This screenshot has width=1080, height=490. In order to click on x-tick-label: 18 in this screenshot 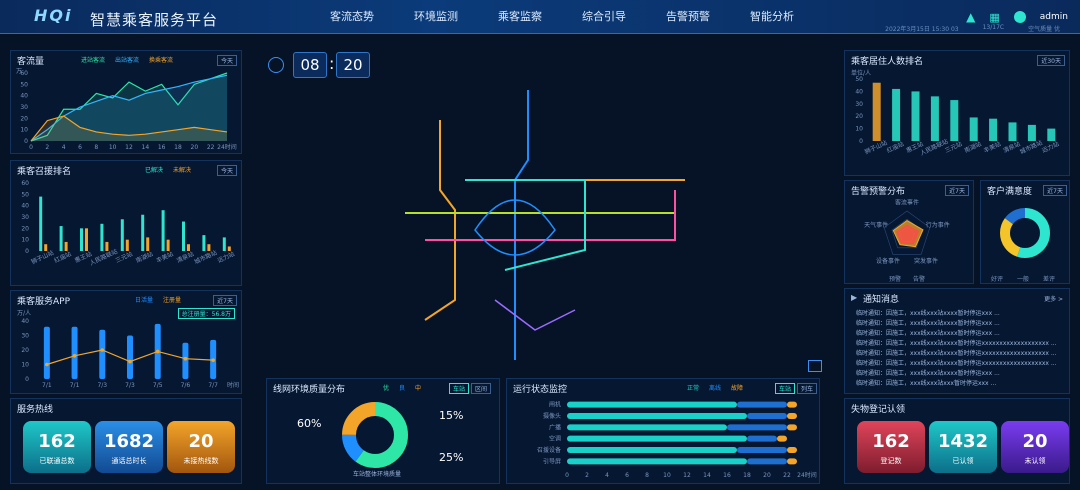, I will do `click(747, 475)`.